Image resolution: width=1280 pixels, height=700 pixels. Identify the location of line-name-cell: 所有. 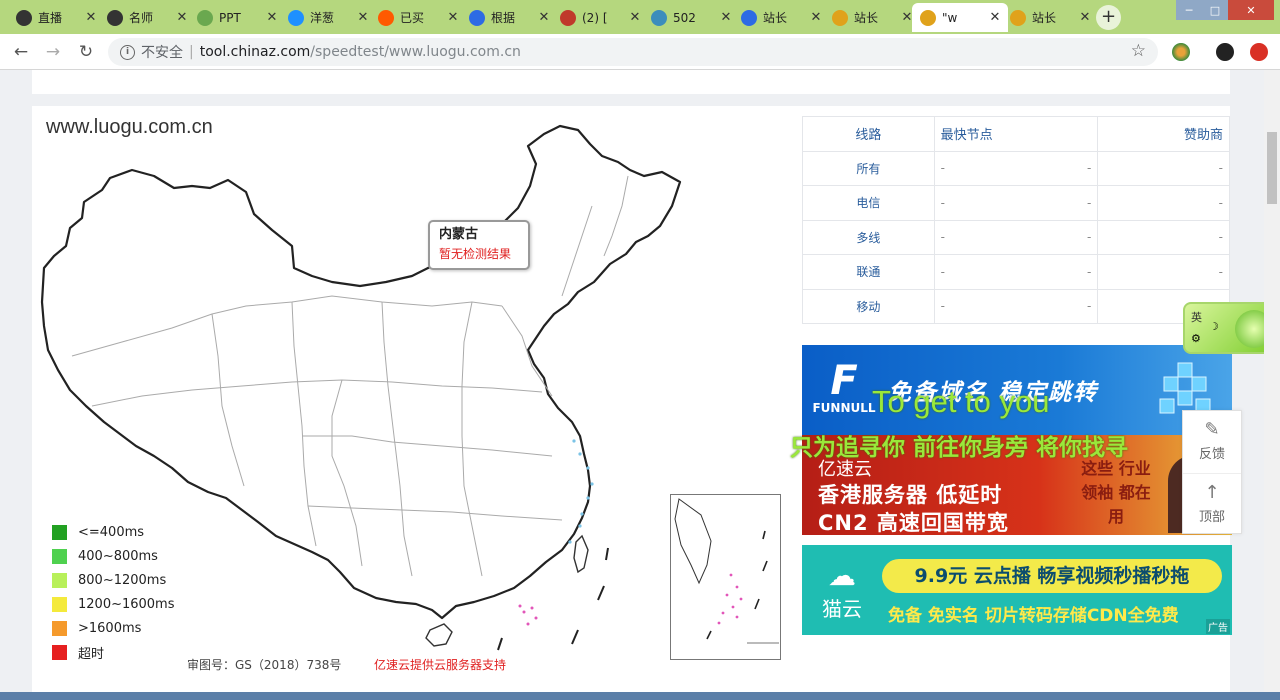
(868, 168).